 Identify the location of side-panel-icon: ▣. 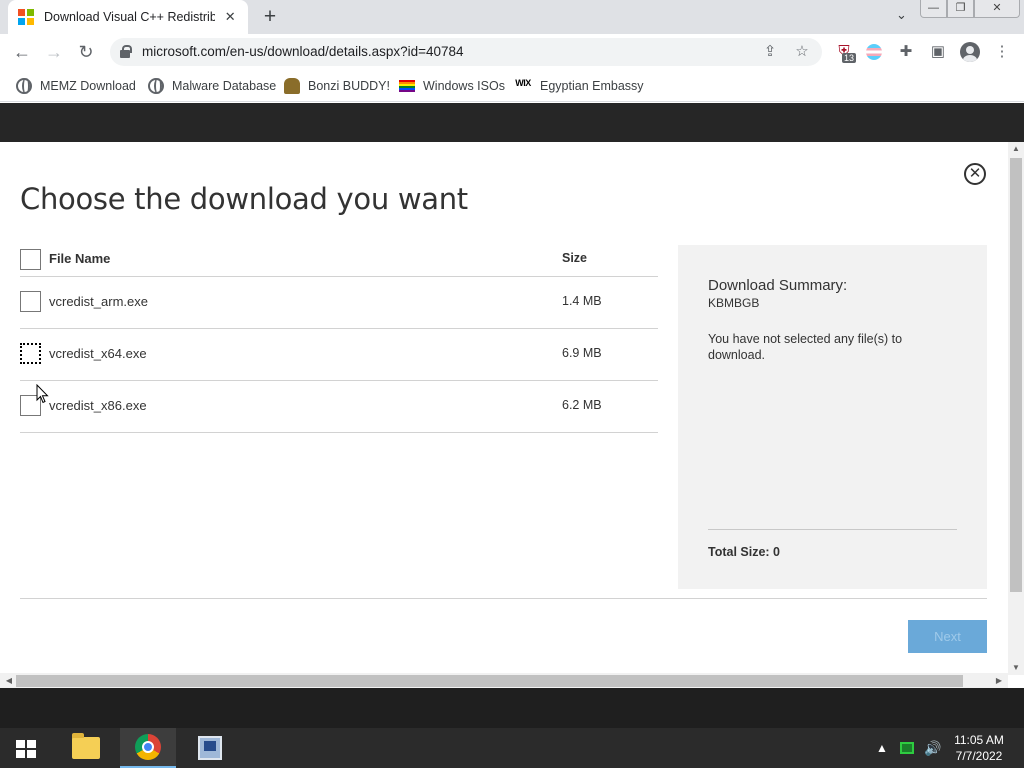
(938, 52).